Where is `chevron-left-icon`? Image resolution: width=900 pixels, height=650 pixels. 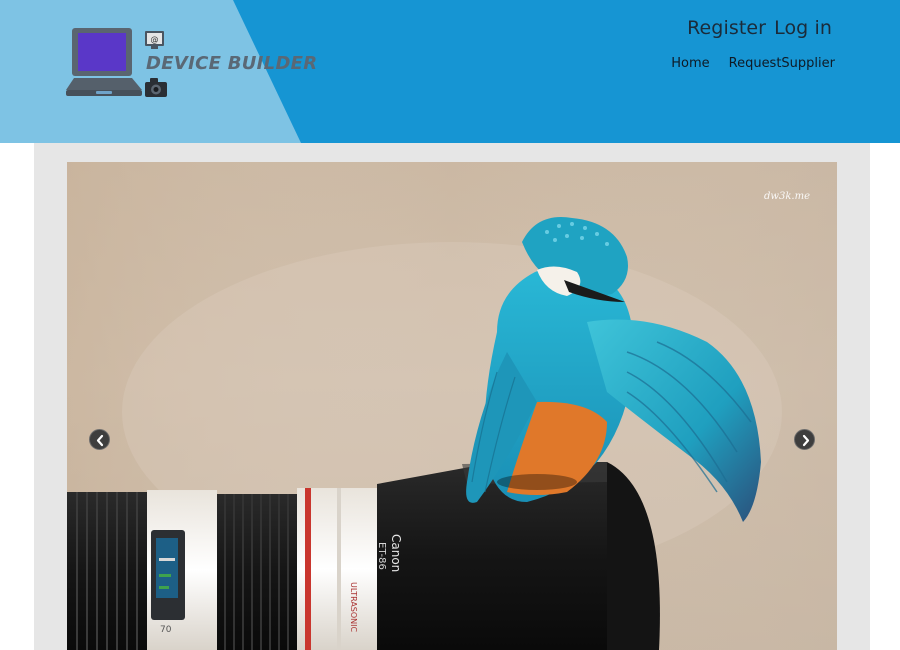
chevron-left-icon is located at coordinates (100, 440).